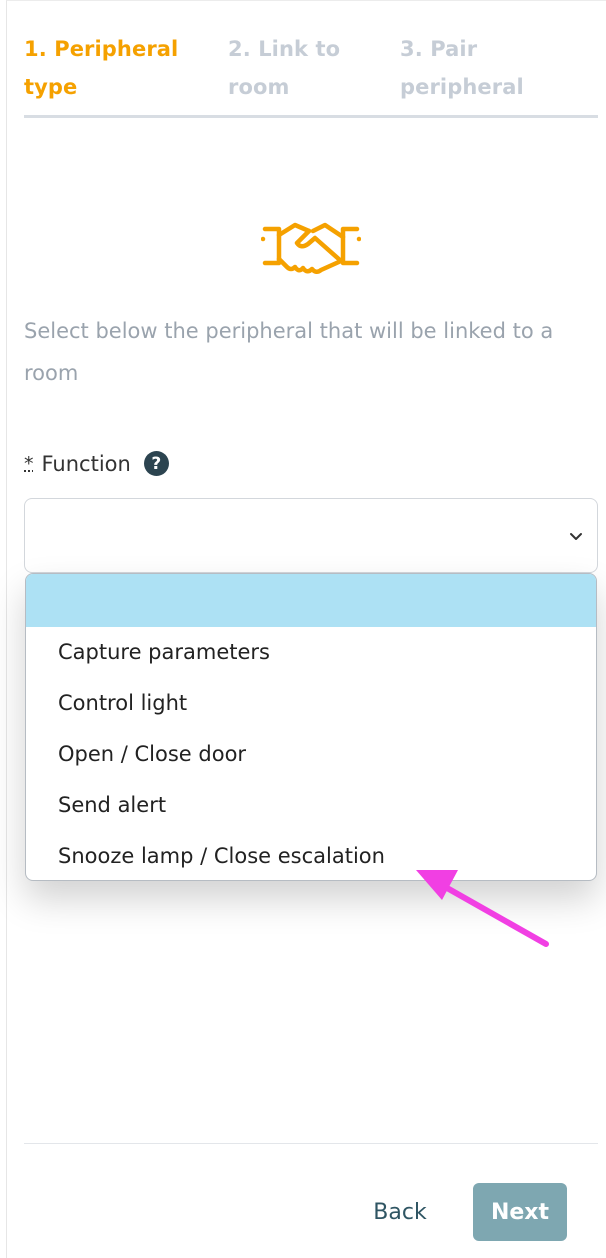 The width and height of the screenshot is (606, 1258). I want to click on step-1-label-line2: type, so click(51, 87).